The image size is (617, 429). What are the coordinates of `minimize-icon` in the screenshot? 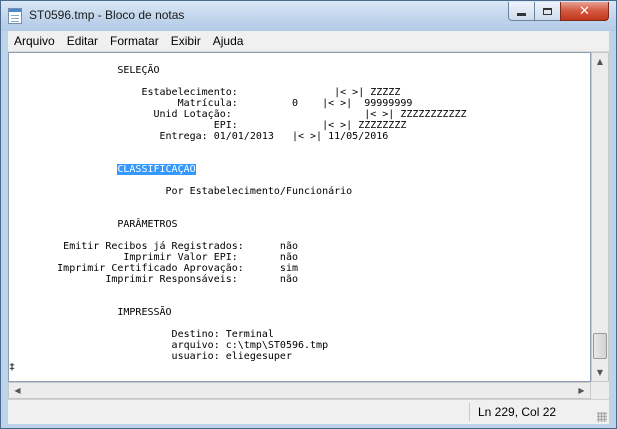 It's located at (521, 14).